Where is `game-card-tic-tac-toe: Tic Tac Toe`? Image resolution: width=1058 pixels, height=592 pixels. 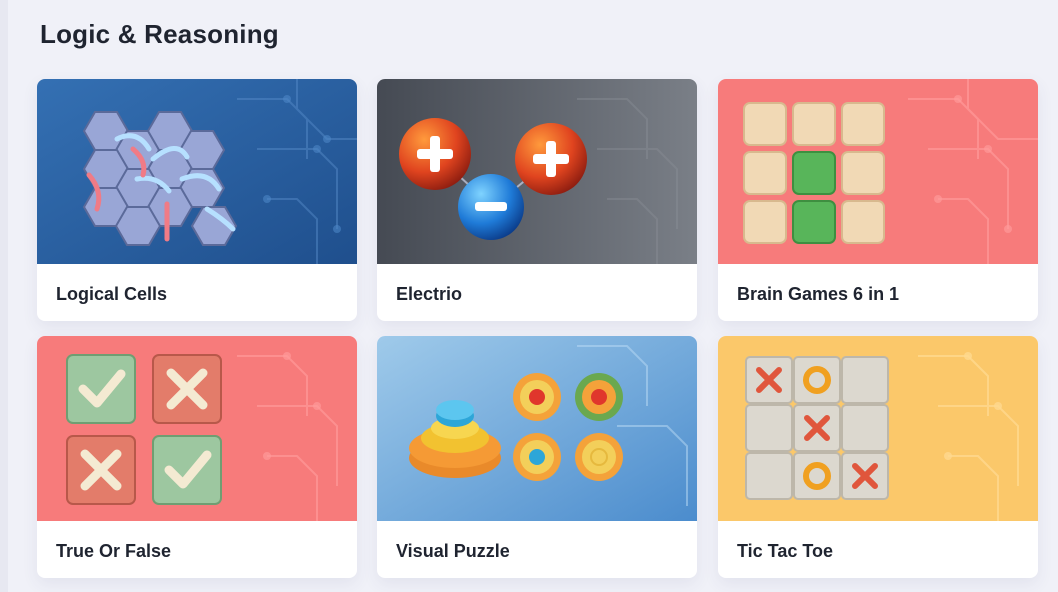
game-card-tic-tac-toe: Tic Tac Toe is located at coordinates (878, 457).